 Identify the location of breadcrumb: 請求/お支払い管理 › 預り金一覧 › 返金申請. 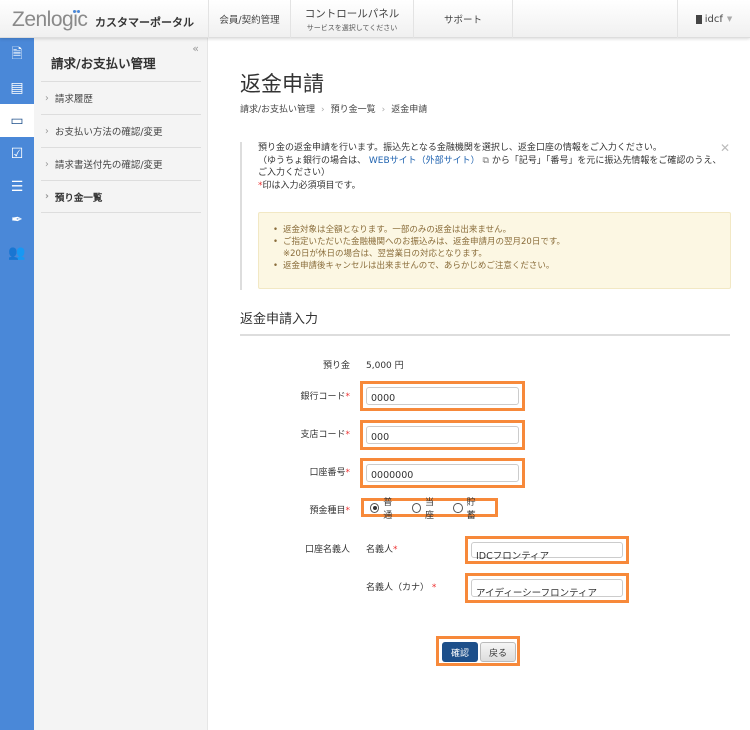
(333, 108).